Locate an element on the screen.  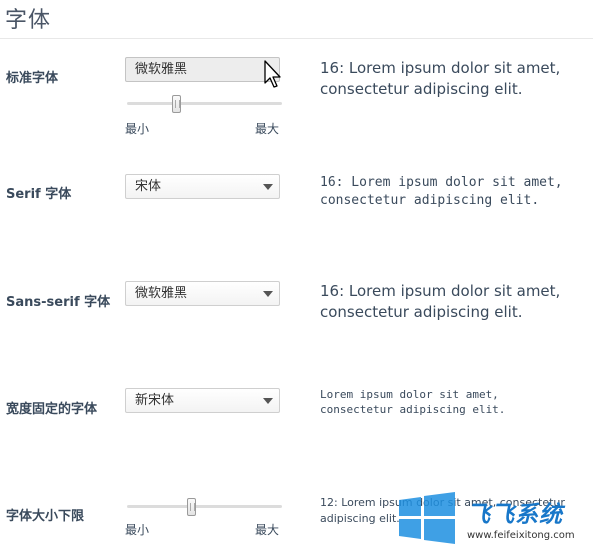
min-font-size-label: 字体大小下限 is located at coordinates (45, 516).